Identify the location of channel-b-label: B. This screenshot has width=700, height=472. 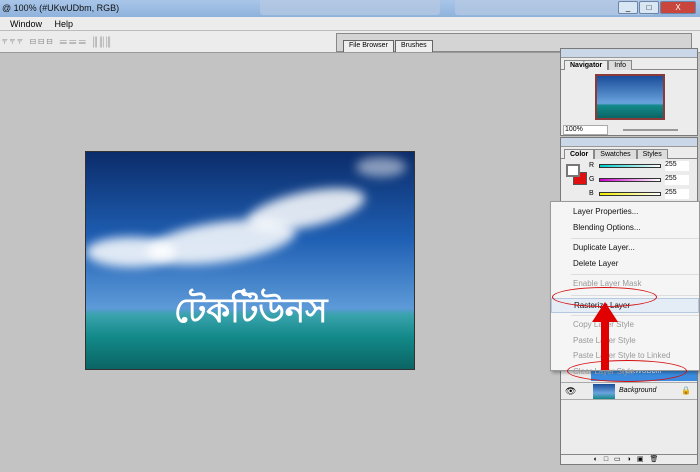
(591, 193).